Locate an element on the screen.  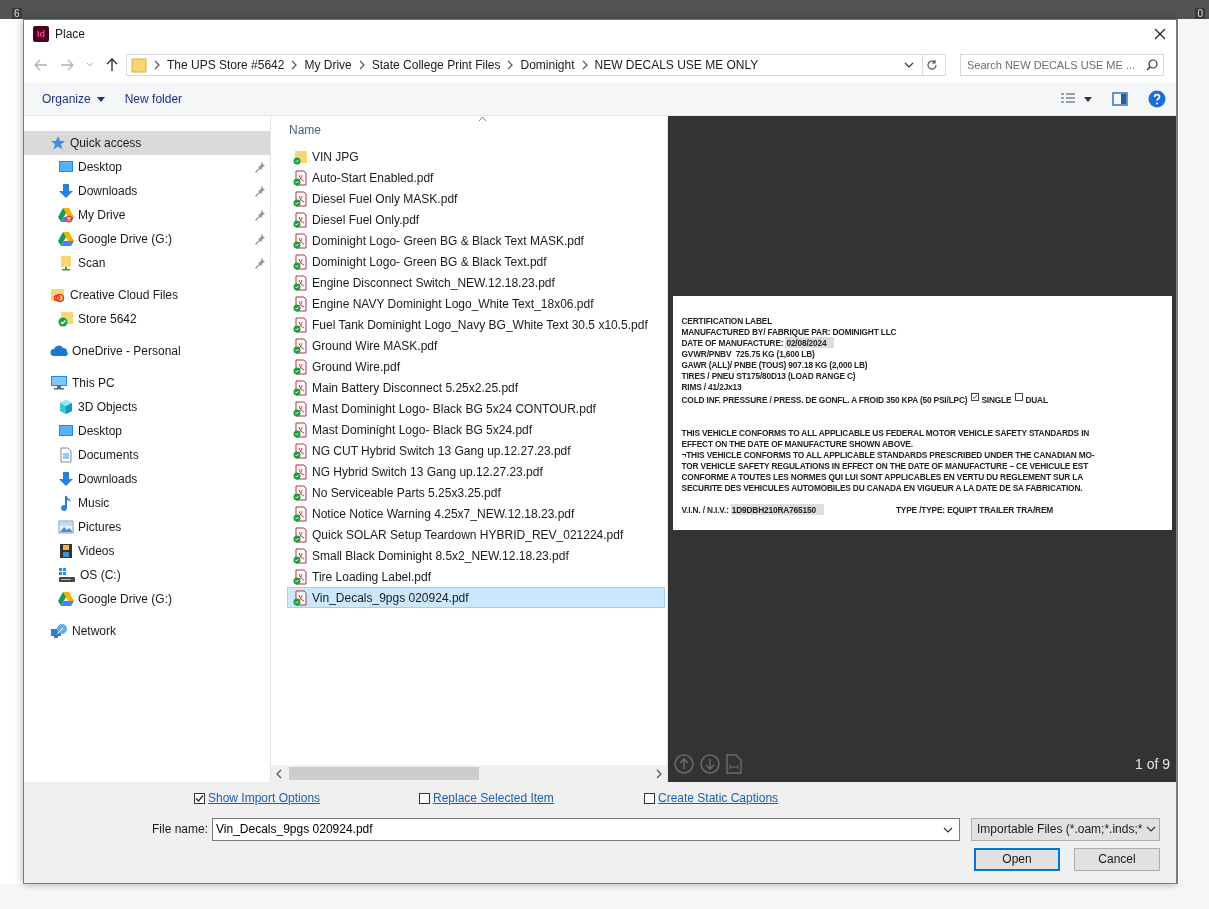
file-item: No Serviceable Parts 5.25x3.25.pdf is located at coordinates (476, 492).